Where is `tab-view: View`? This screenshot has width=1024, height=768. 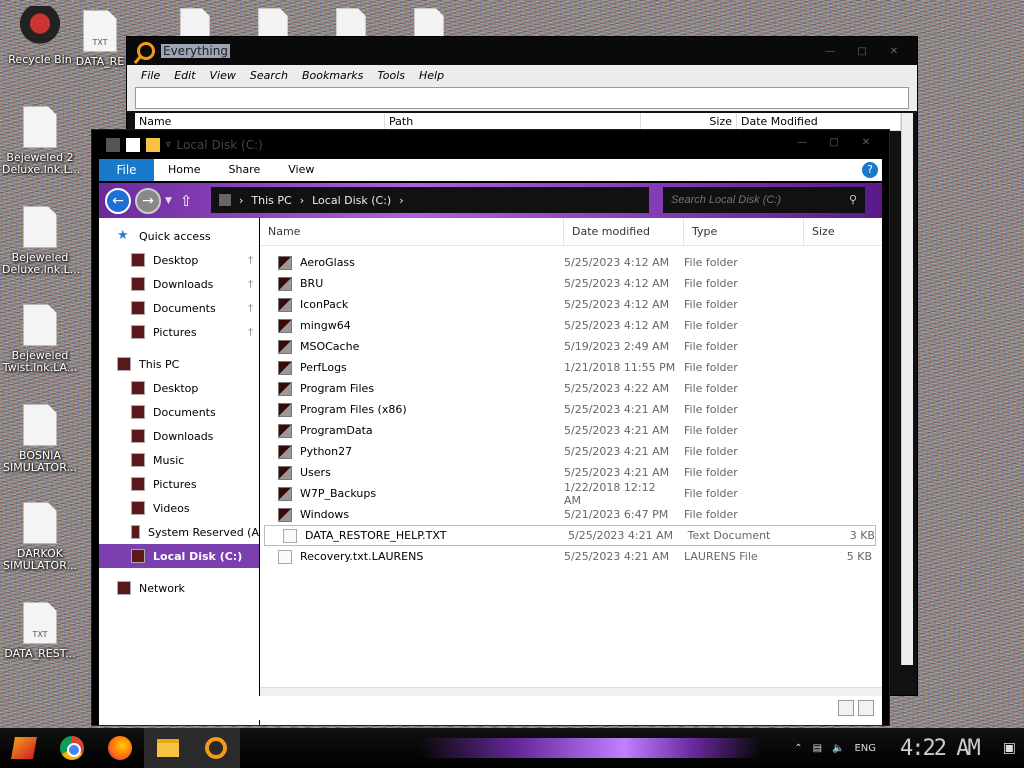
tab-view: View is located at coordinates (301, 170).